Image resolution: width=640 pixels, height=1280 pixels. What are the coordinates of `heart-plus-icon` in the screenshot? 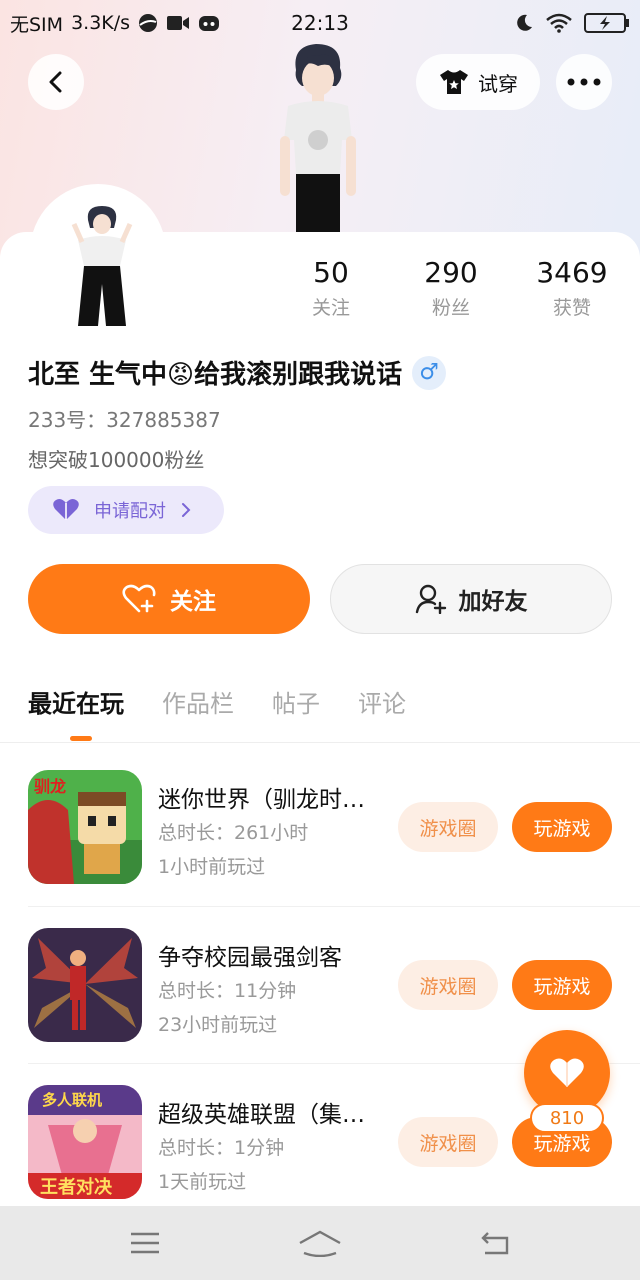 It's located at (139, 598).